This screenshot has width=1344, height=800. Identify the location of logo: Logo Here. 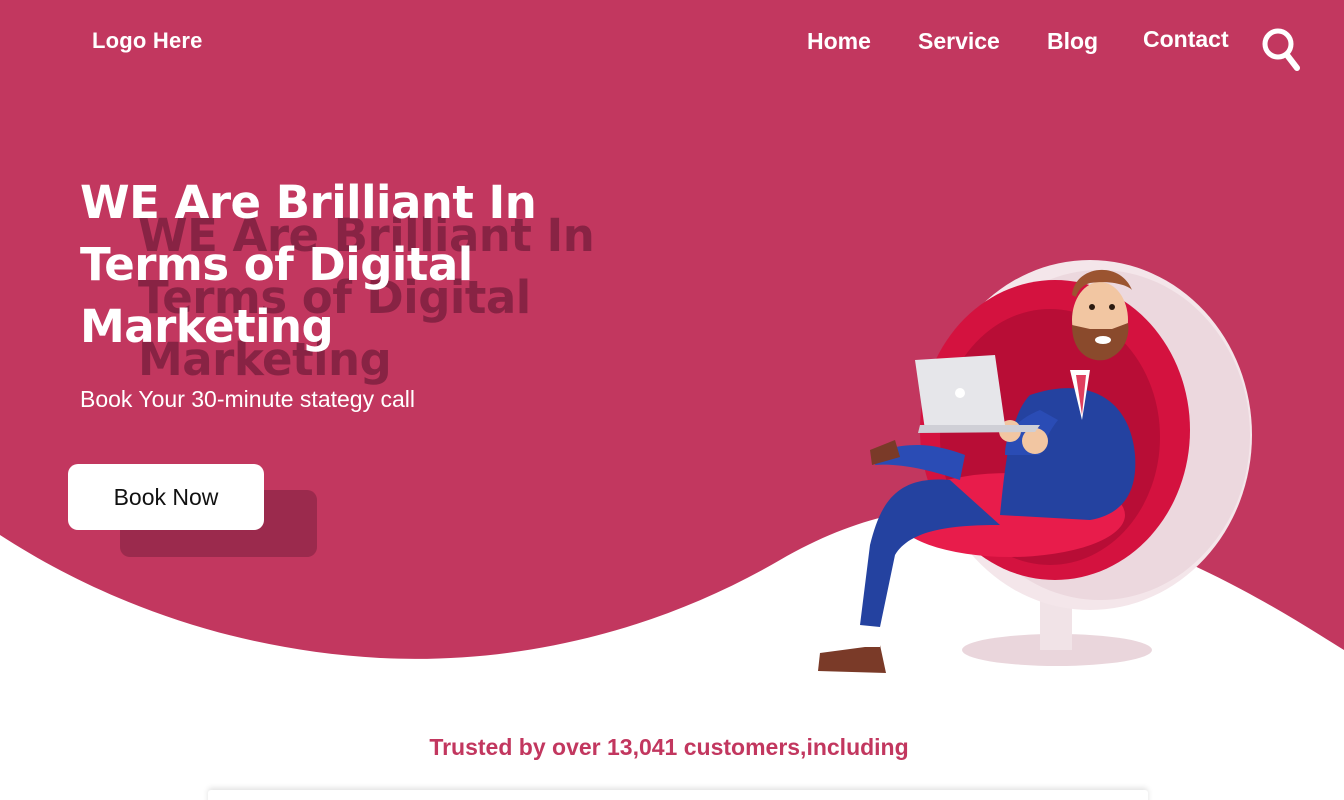
(147, 41).